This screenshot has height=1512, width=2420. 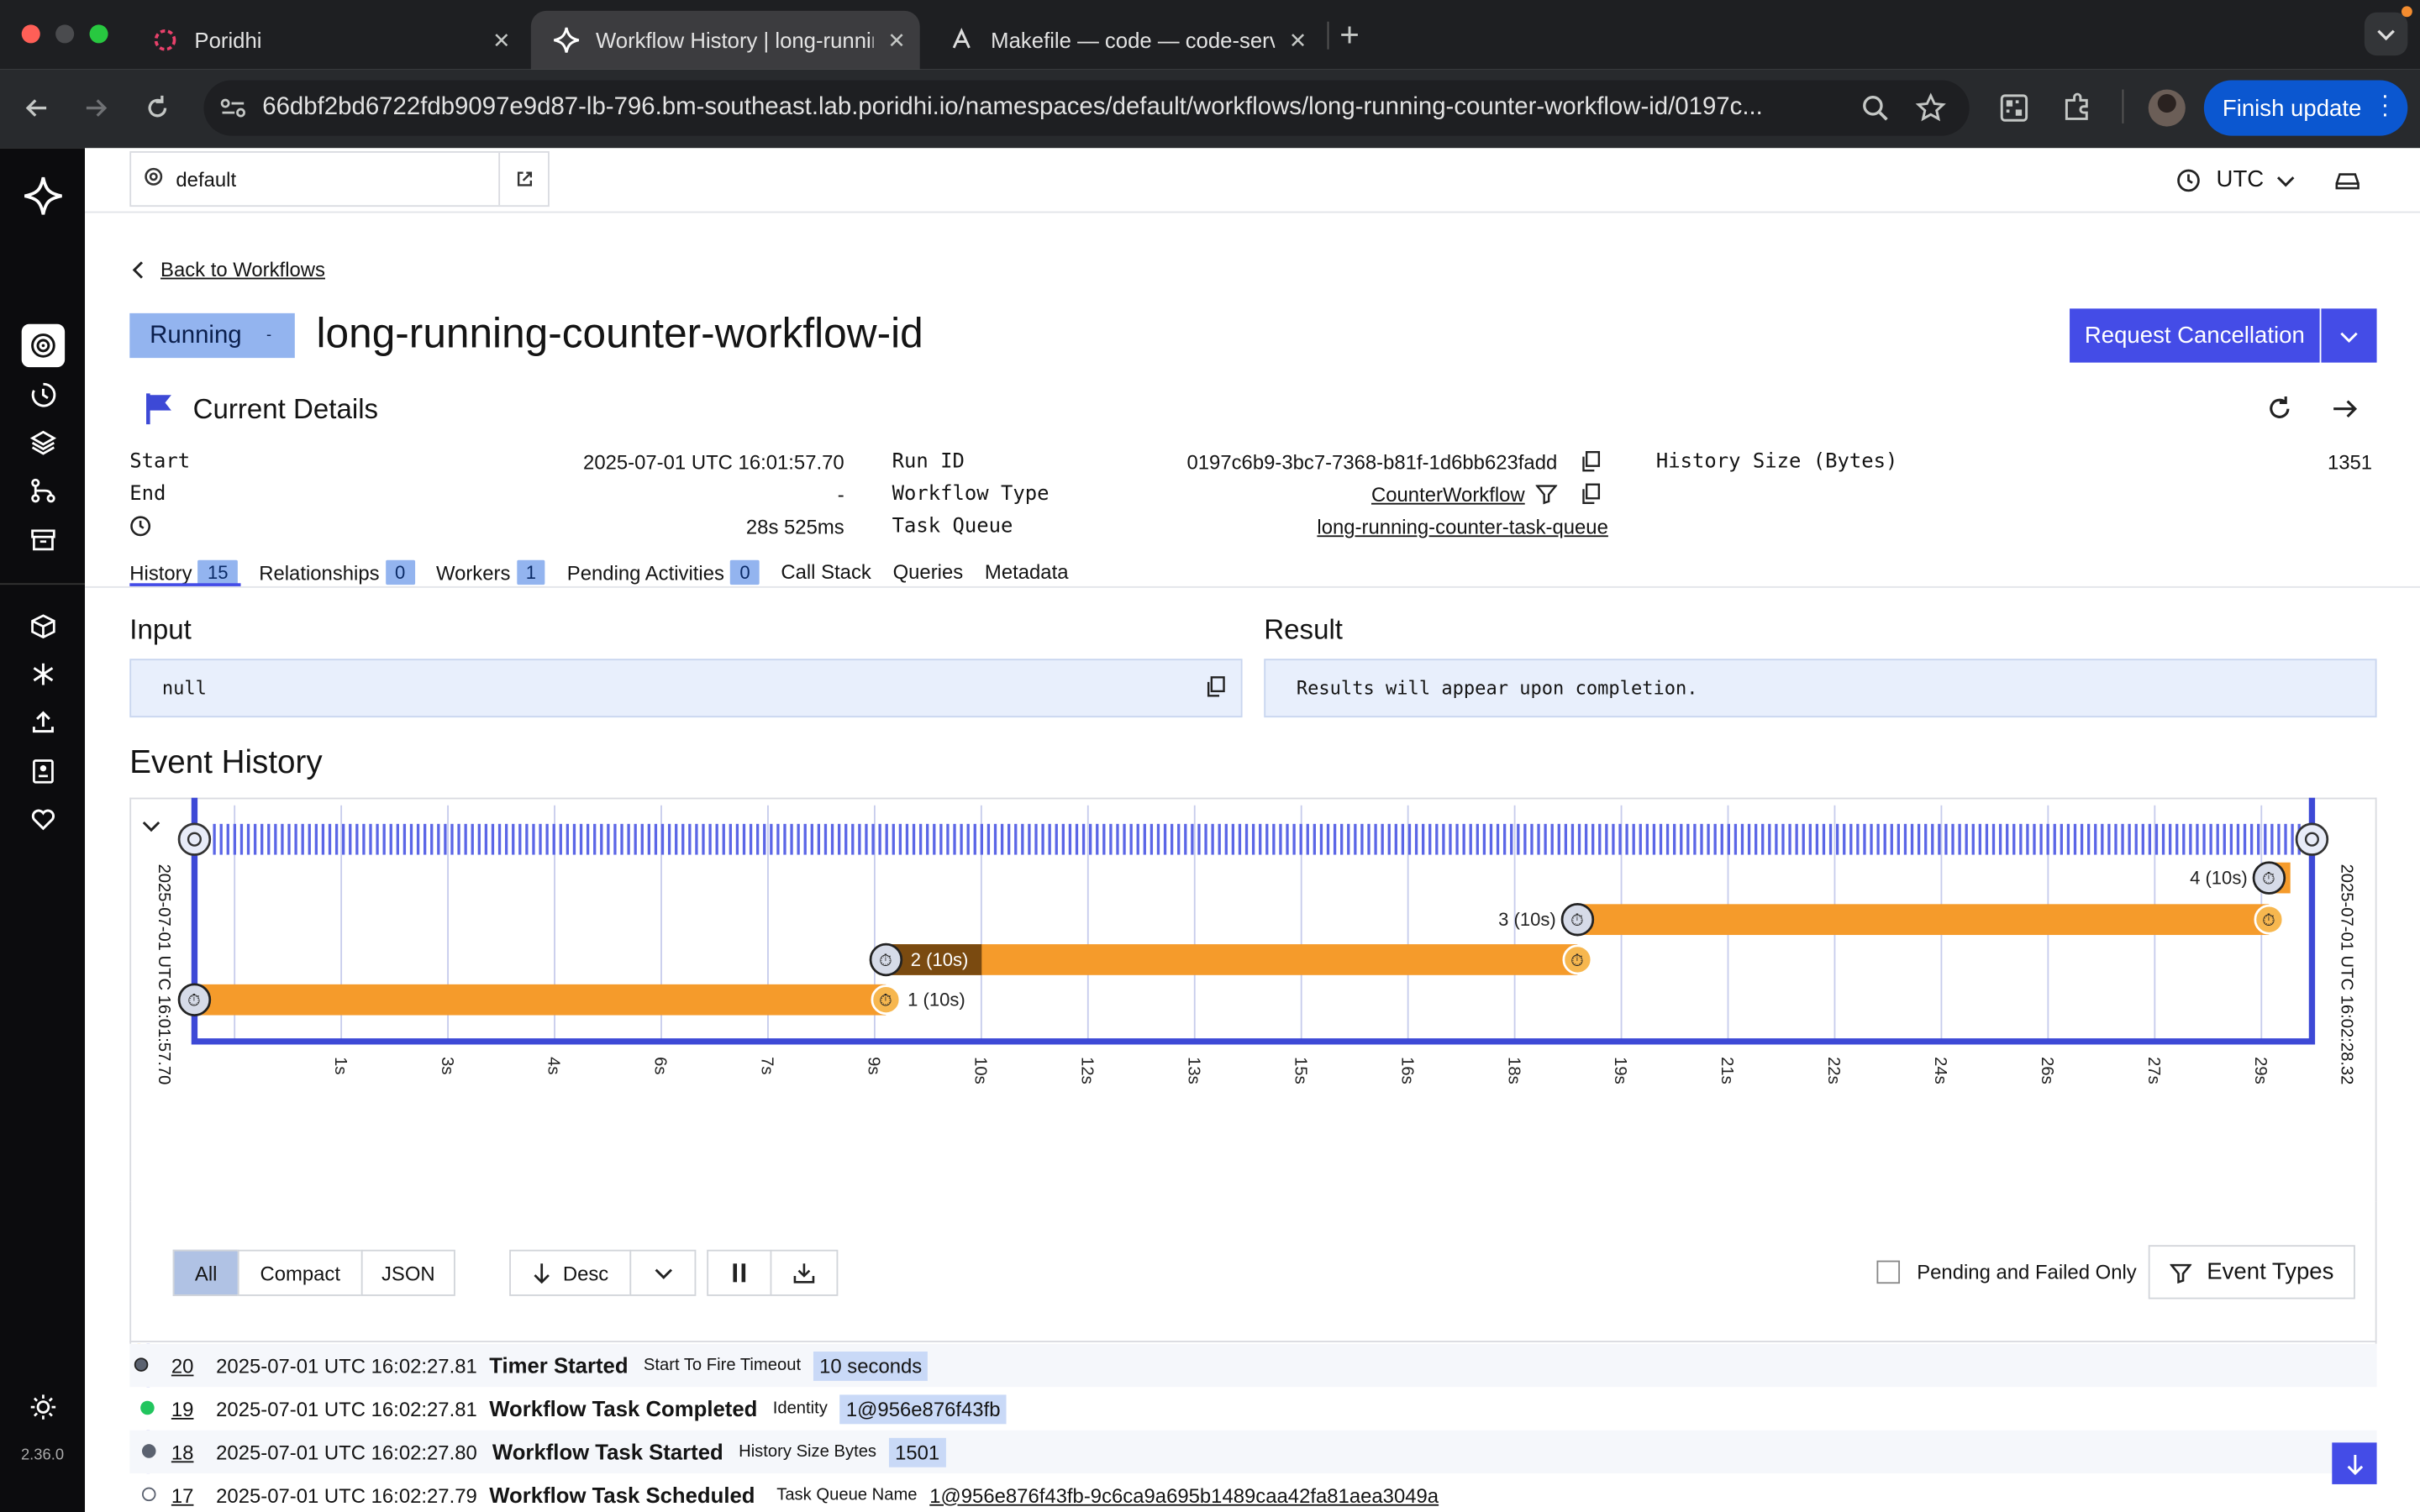 I want to click on timezone-selector: UTC, so click(x=2235, y=179).